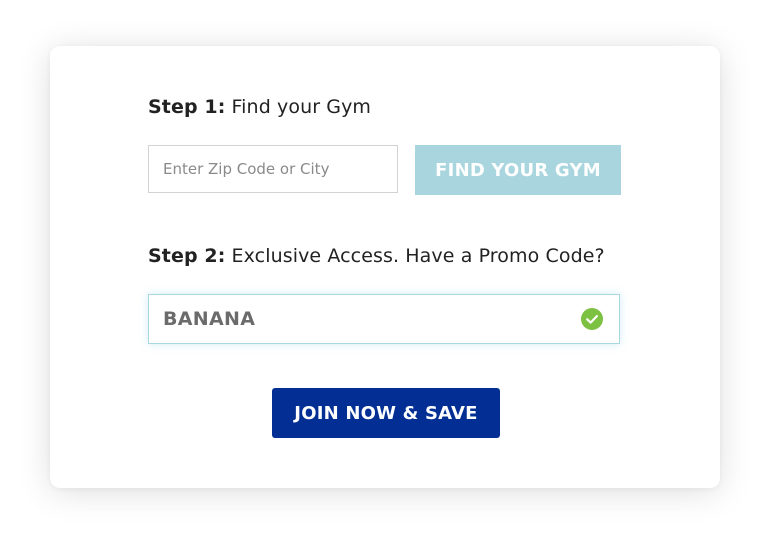 Image resolution: width=770 pixels, height=542 pixels. I want to click on check-circle-icon, so click(592, 319).